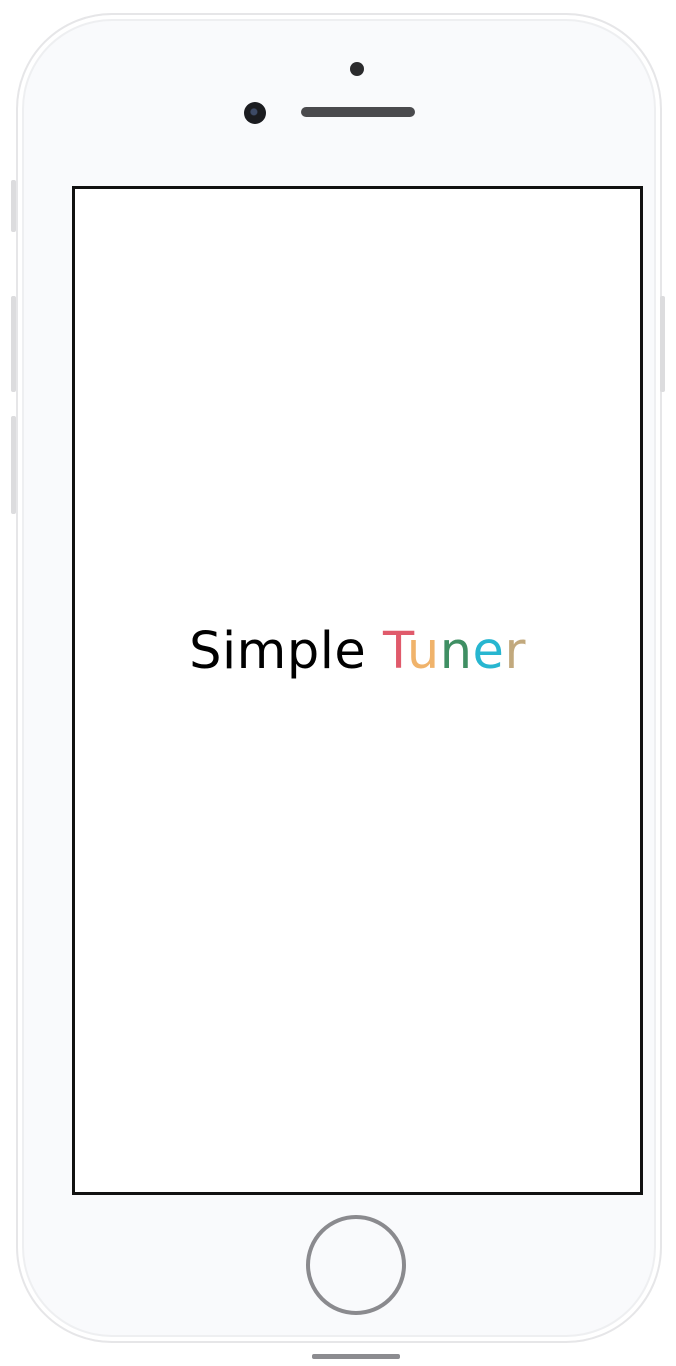  I want to click on app-title-tuner: Tuner, so click(454, 651).